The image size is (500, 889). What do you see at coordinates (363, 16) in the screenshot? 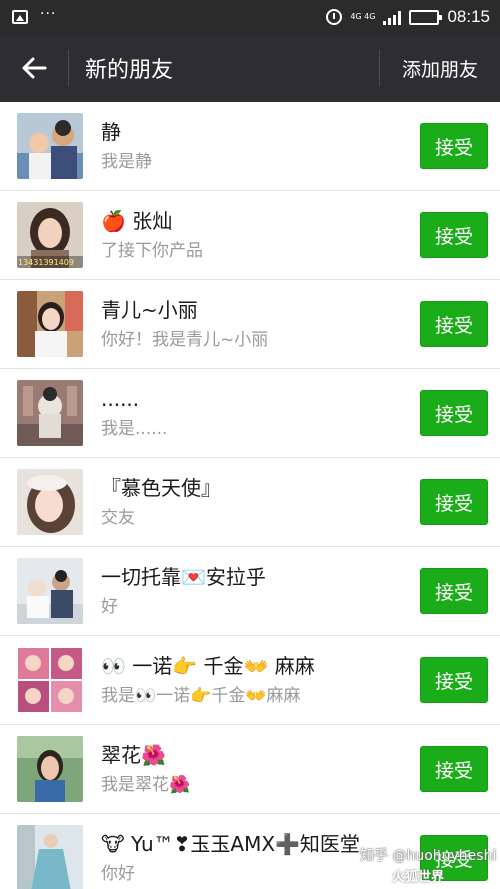
I see `network-type: 4G 4G` at bounding box center [363, 16].